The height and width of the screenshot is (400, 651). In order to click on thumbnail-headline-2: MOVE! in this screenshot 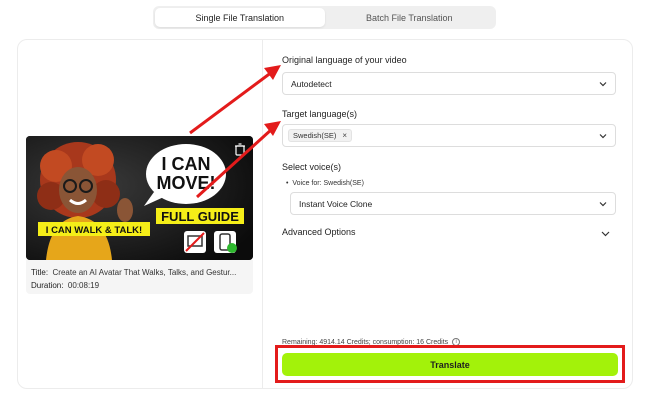, I will do `click(185, 183)`.